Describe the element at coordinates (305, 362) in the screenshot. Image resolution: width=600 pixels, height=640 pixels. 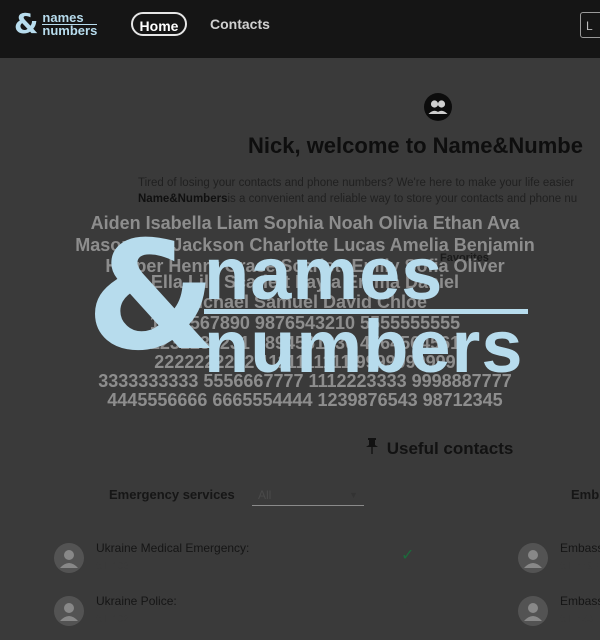
I see `overlay-text-line: 2222222222 1111111111 9999999999` at that location.